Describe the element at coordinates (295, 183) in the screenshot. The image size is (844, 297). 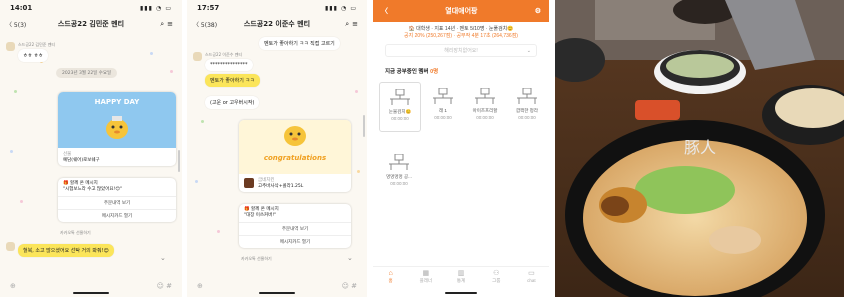
I see `gift-caption: 굽네치킨 고추바사삭+콜라1.25L` at that location.